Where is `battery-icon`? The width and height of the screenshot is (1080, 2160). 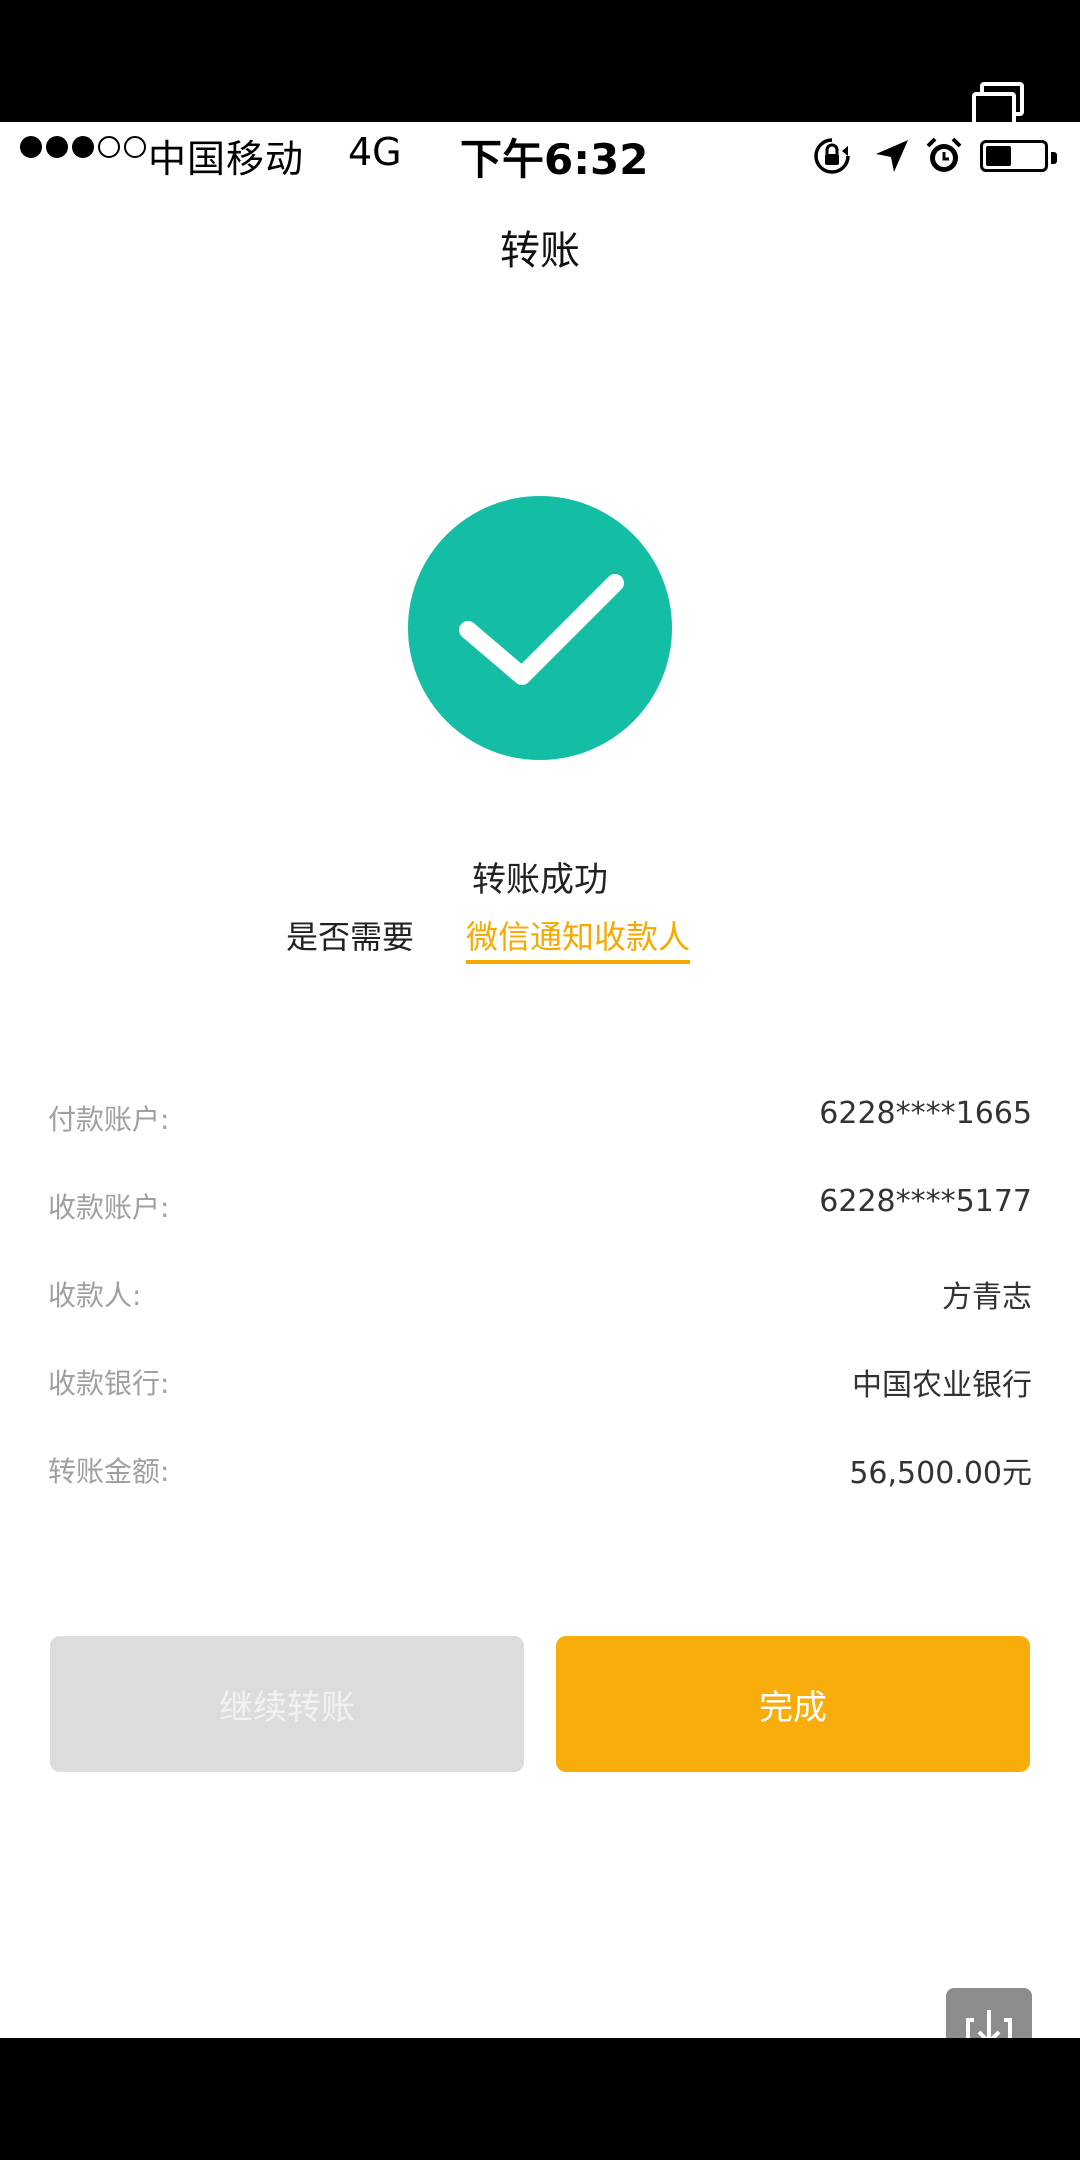
battery-icon is located at coordinates (1018, 156).